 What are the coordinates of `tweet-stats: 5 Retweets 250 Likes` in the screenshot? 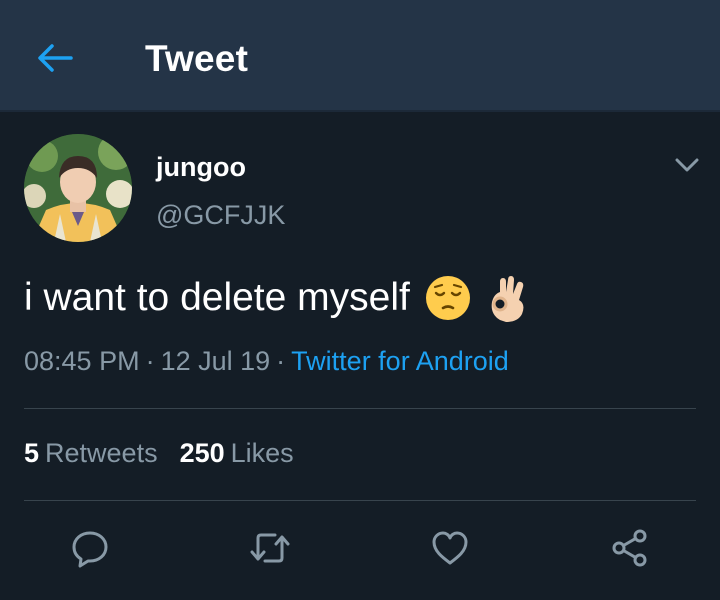 It's located at (159, 453).